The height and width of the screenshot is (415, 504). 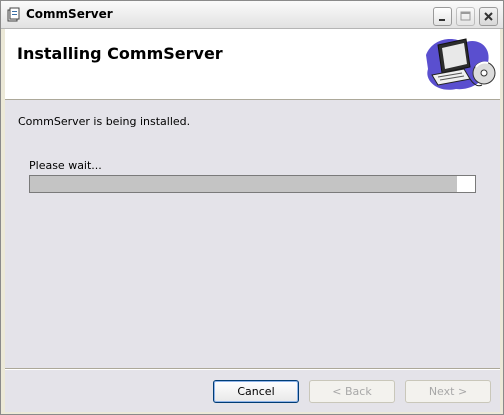 What do you see at coordinates (442, 20) in the screenshot?
I see `minimize-icon` at bounding box center [442, 20].